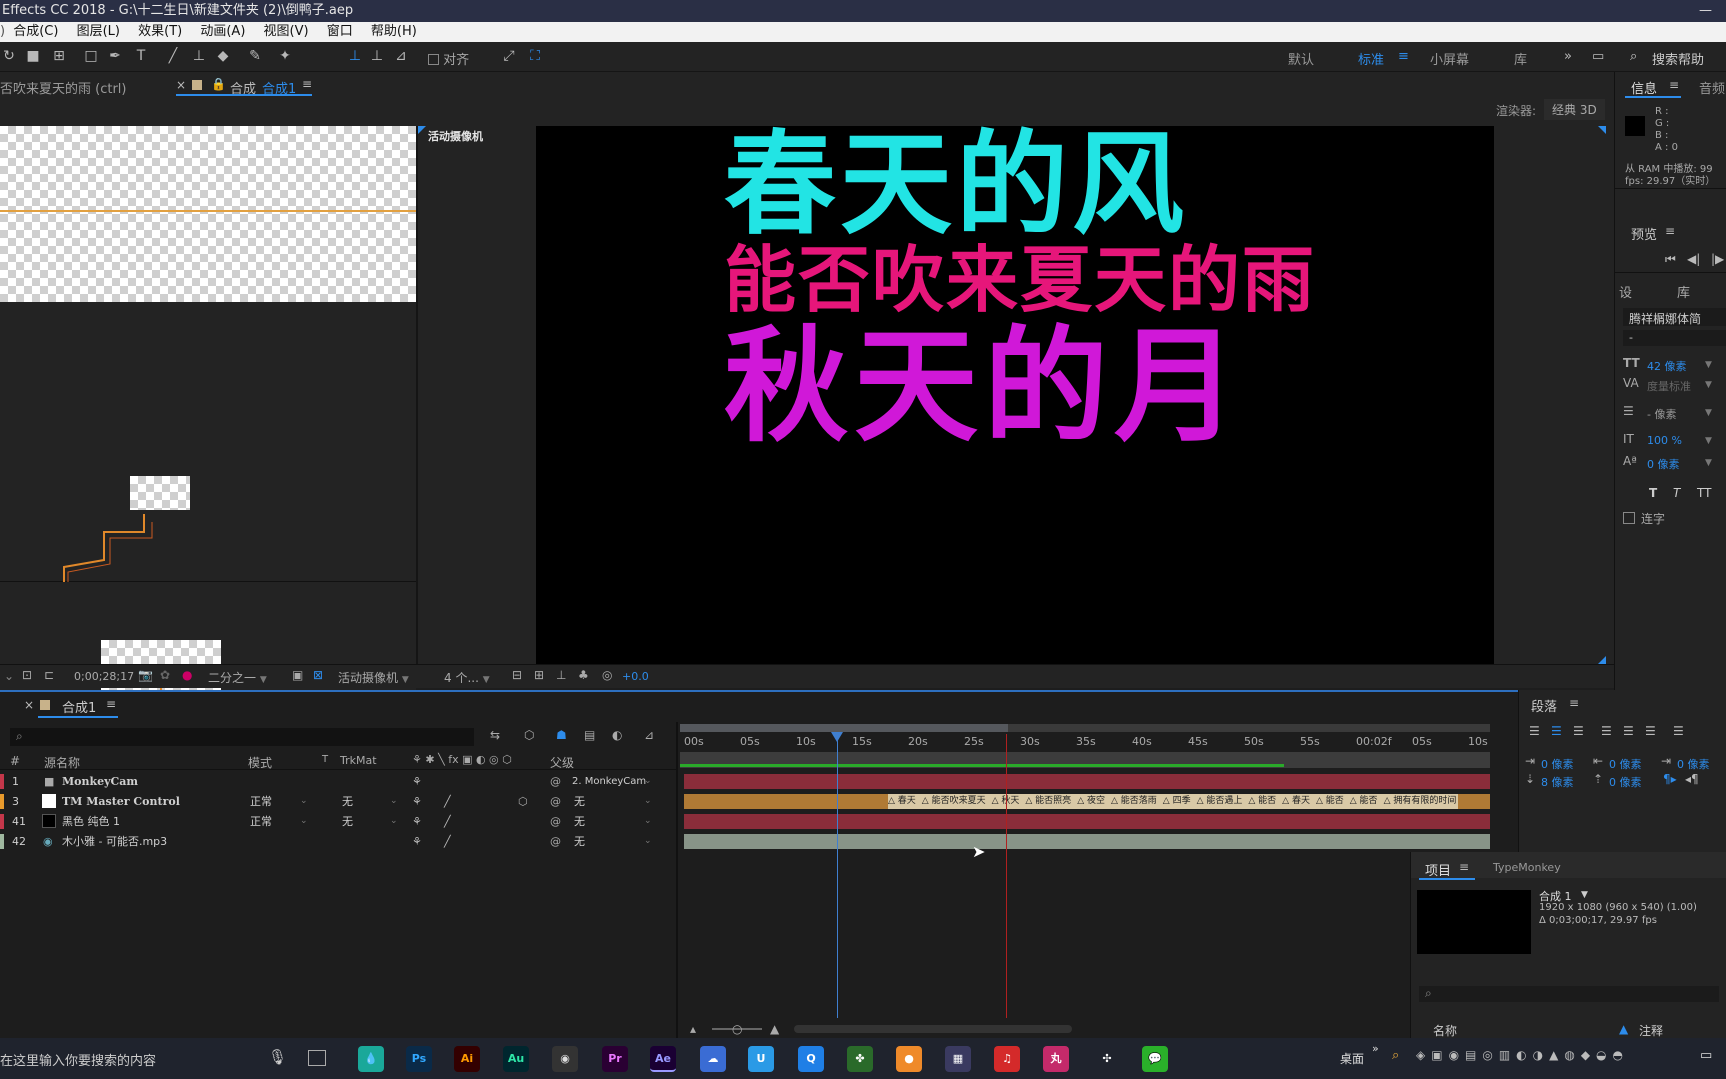 The width and height of the screenshot is (1726, 1079). What do you see at coordinates (1661, 414) in the screenshot?
I see `leading-value: - 像素` at bounding box center [1661, 414].